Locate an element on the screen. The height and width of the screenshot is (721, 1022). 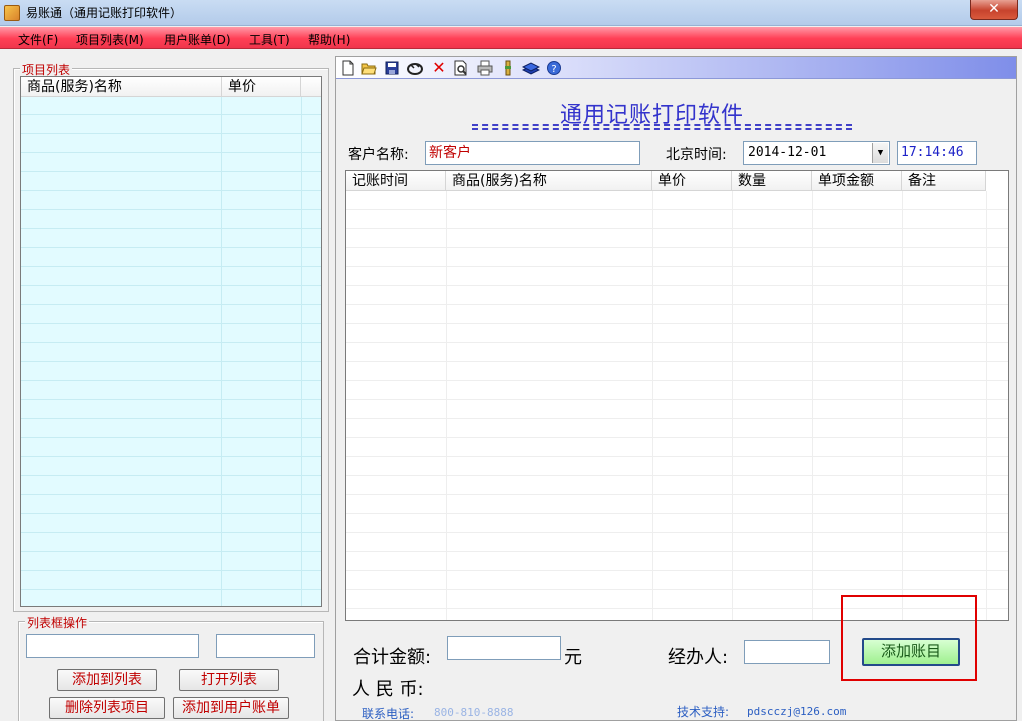
menu-file: 文件(F) is located at coordinates (38, 39).